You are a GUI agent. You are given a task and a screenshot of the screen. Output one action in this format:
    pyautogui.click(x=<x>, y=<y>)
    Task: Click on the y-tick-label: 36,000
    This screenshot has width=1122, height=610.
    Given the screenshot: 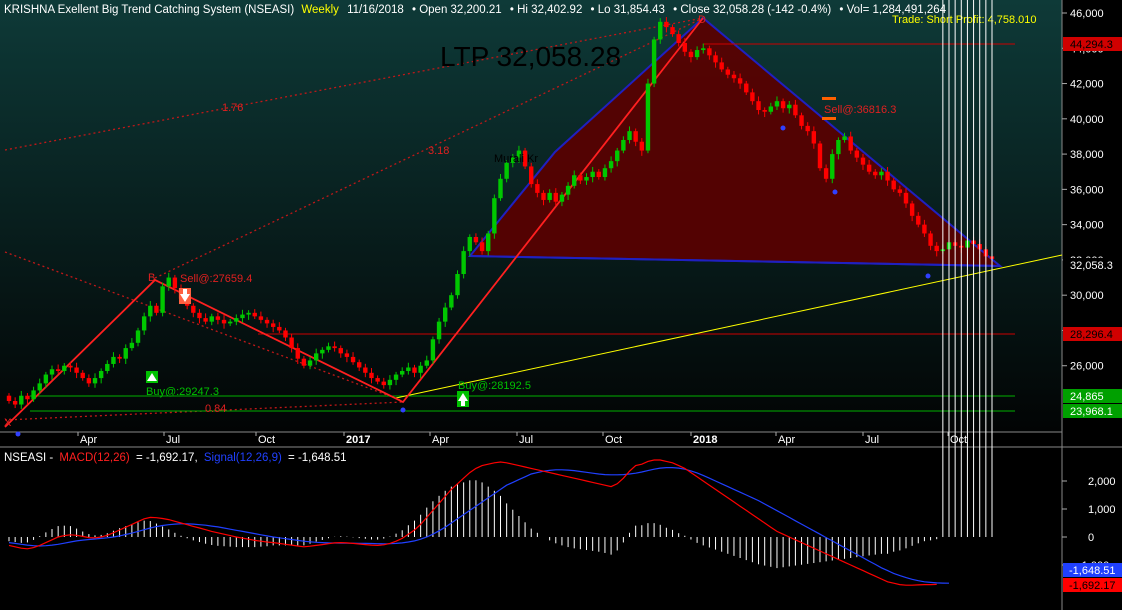 What is the action you would take?
    pyautogui.click(x=1087, y=190)
    